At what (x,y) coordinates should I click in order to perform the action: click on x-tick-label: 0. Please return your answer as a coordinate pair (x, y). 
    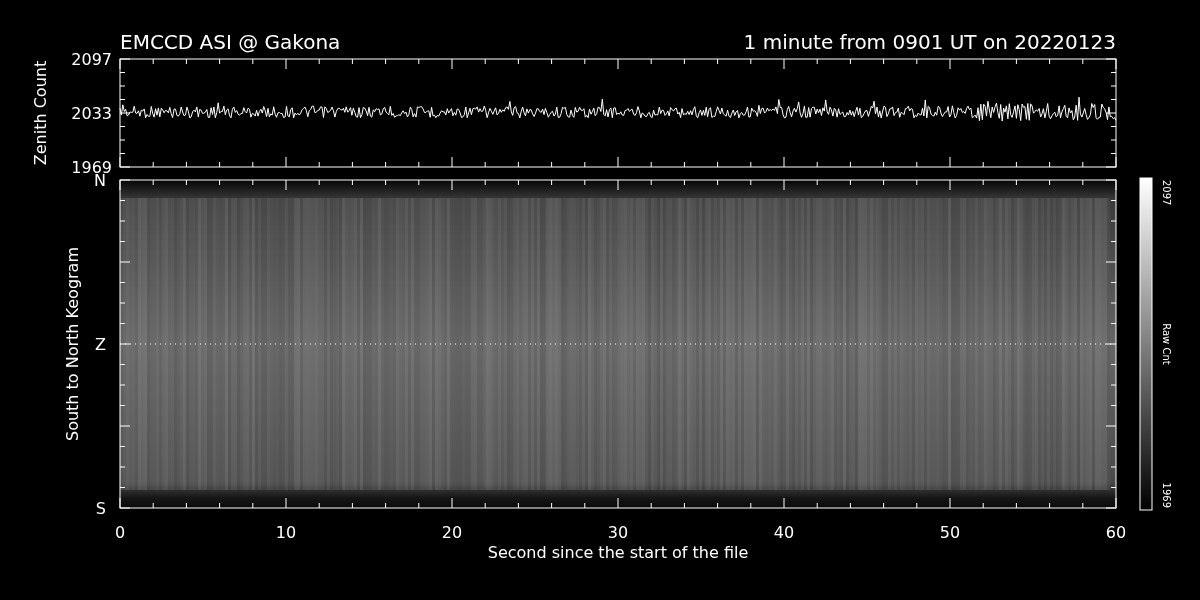
    Looking at the image, I should click on (120, 532).